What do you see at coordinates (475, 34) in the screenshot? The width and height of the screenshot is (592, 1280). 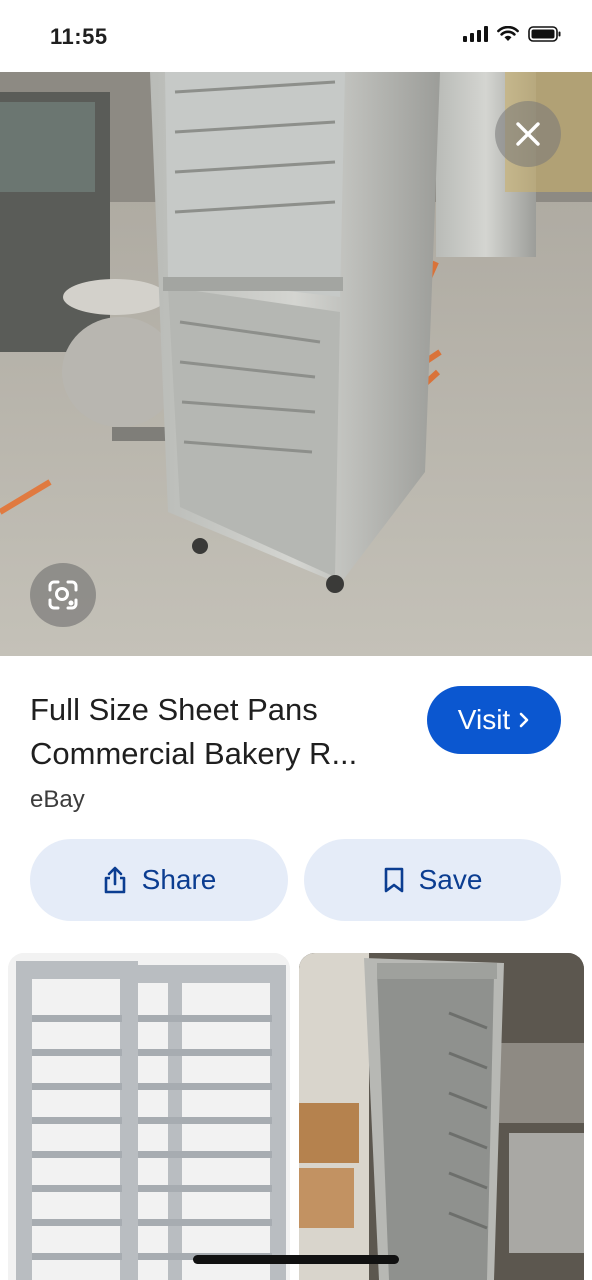 I see `signal-icon` at bounding box center [475, 34].